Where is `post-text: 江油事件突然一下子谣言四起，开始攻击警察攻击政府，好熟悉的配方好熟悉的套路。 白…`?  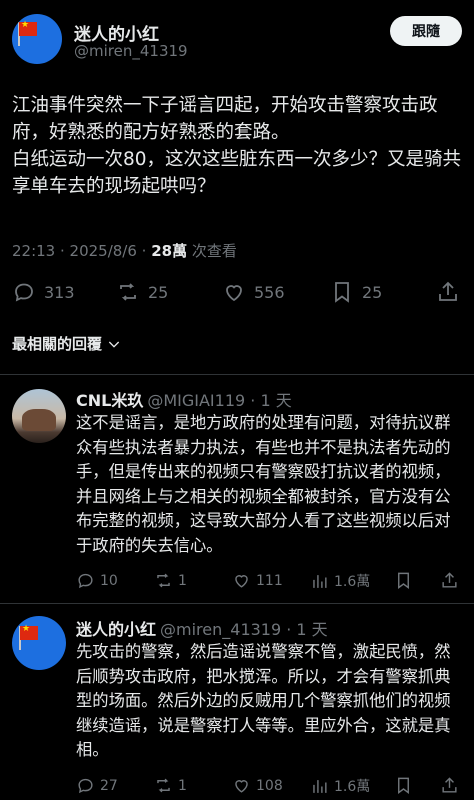
post-text: 江油事件突然一下子谣言四起，开始攻击警察攻击政府，好熟悉的配方好熟悉的套路。 白… is located at coordinates (237, 146).